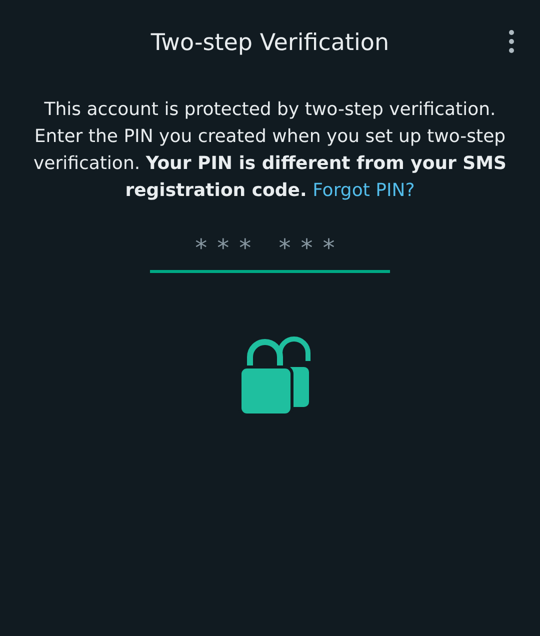  I want to click on screen-title: Two-step Verification, so click(270, 43).